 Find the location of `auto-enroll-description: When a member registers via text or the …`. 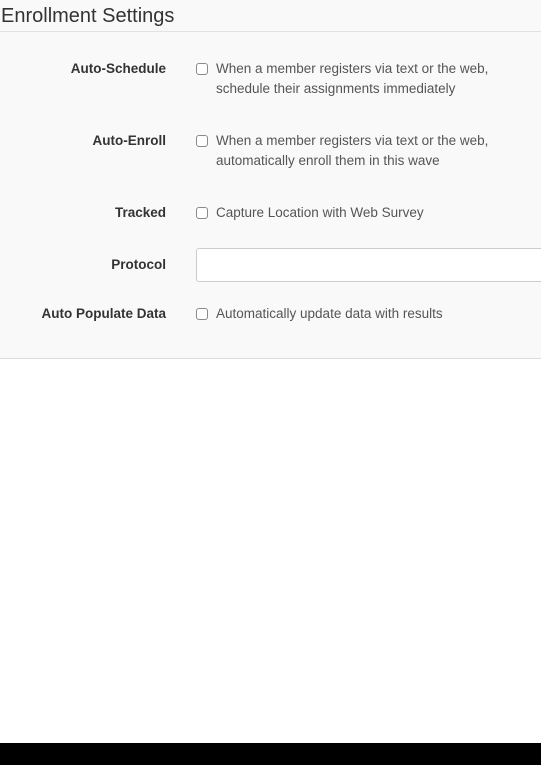

auto-enroll-description: When a member registers via text or the … is located at coordinates (352, 150).